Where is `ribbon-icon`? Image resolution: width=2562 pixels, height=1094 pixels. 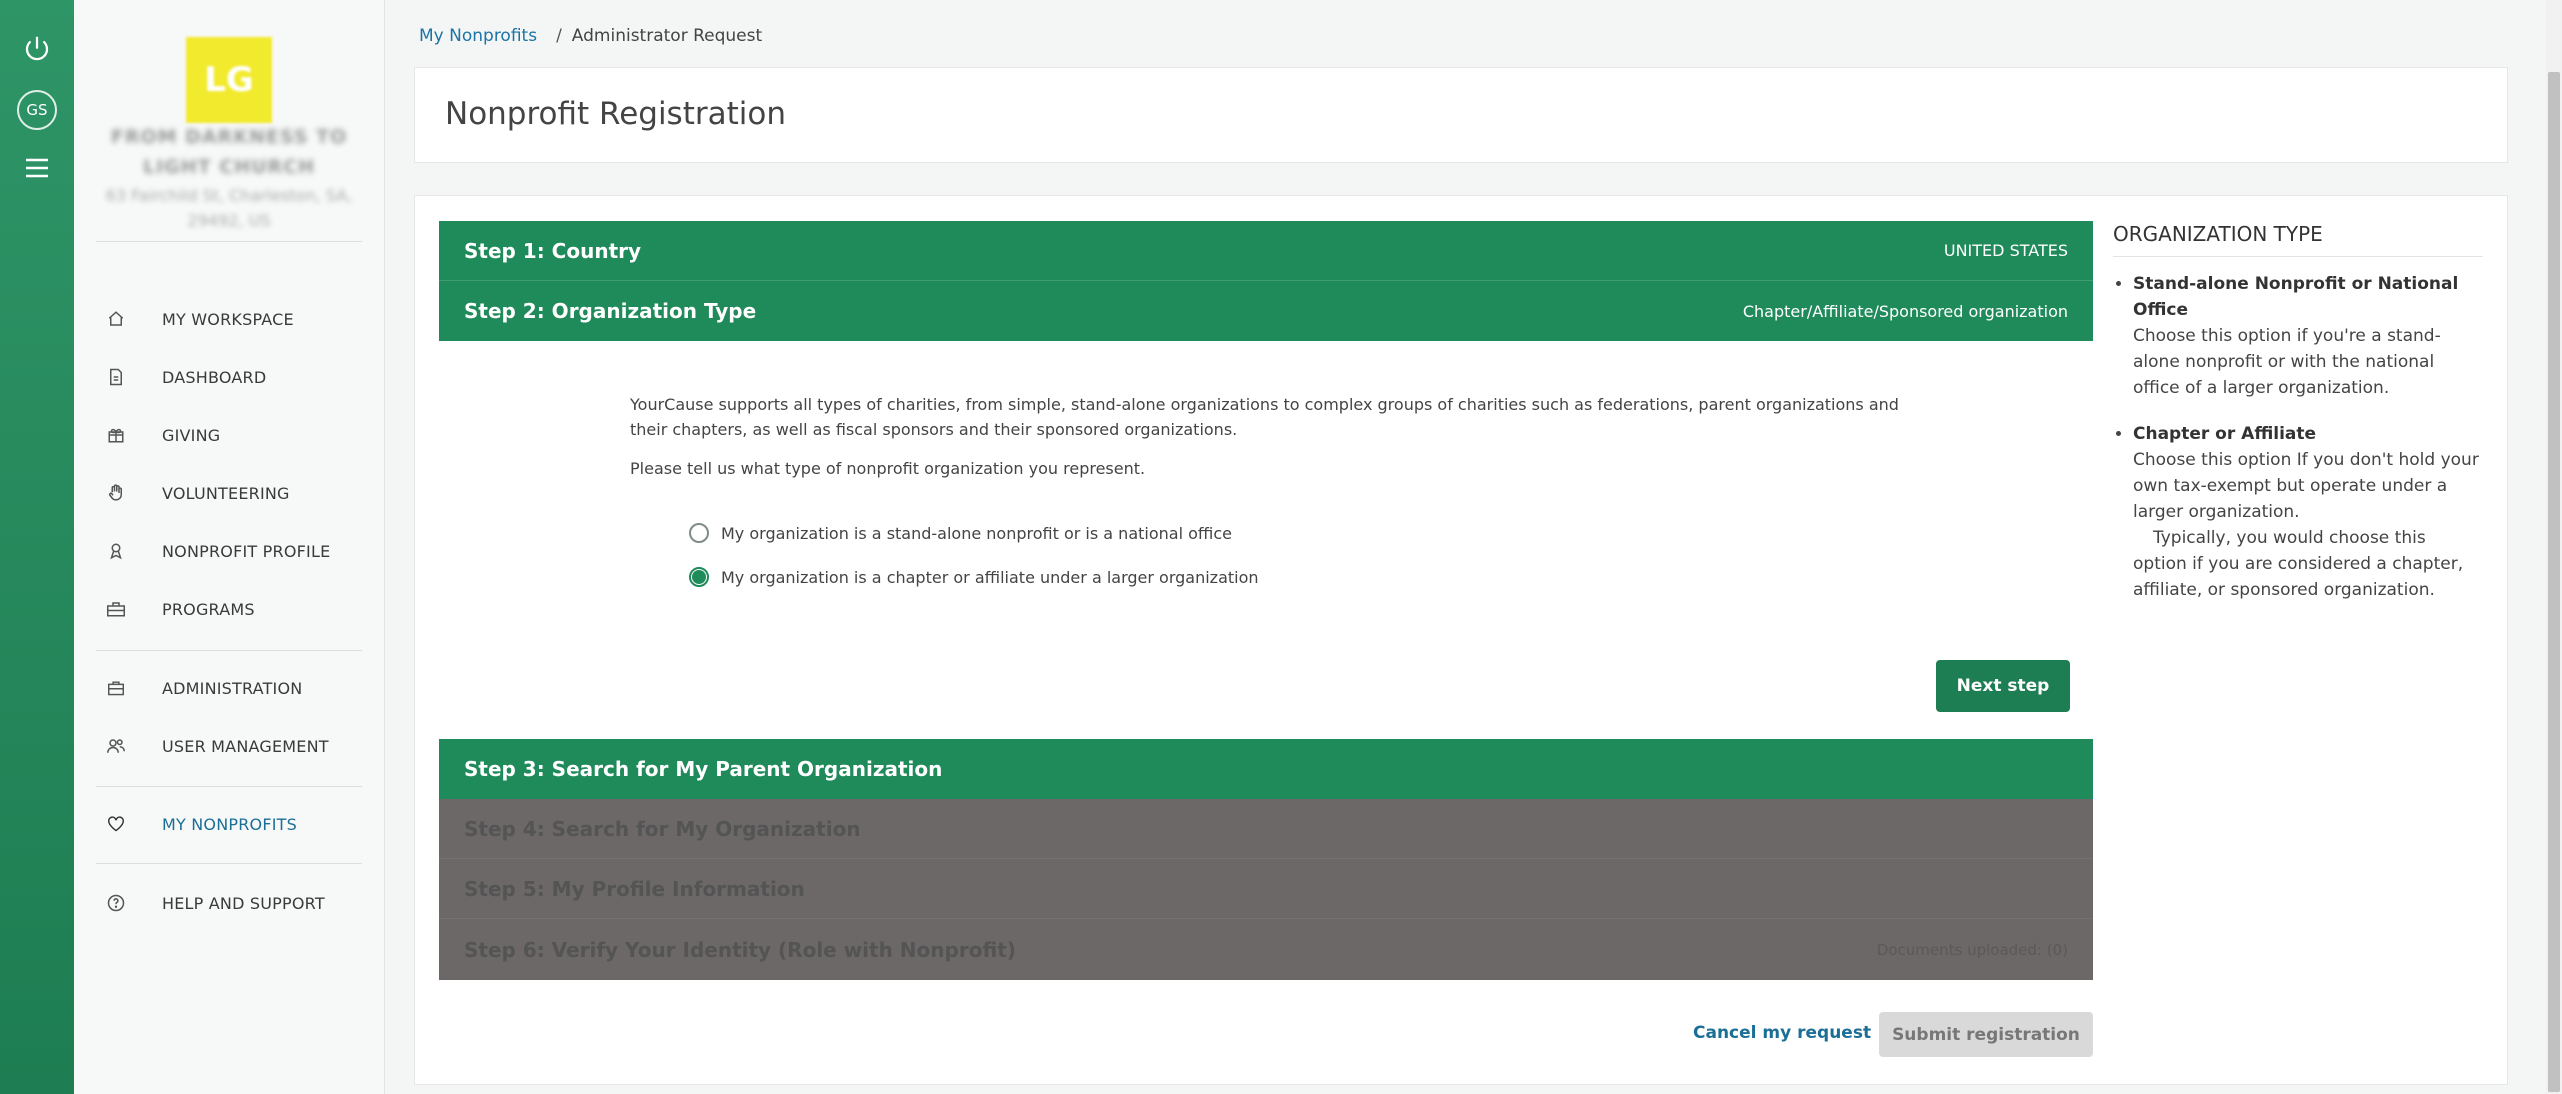 ribbon-icon is located at coordinates (116, 551).